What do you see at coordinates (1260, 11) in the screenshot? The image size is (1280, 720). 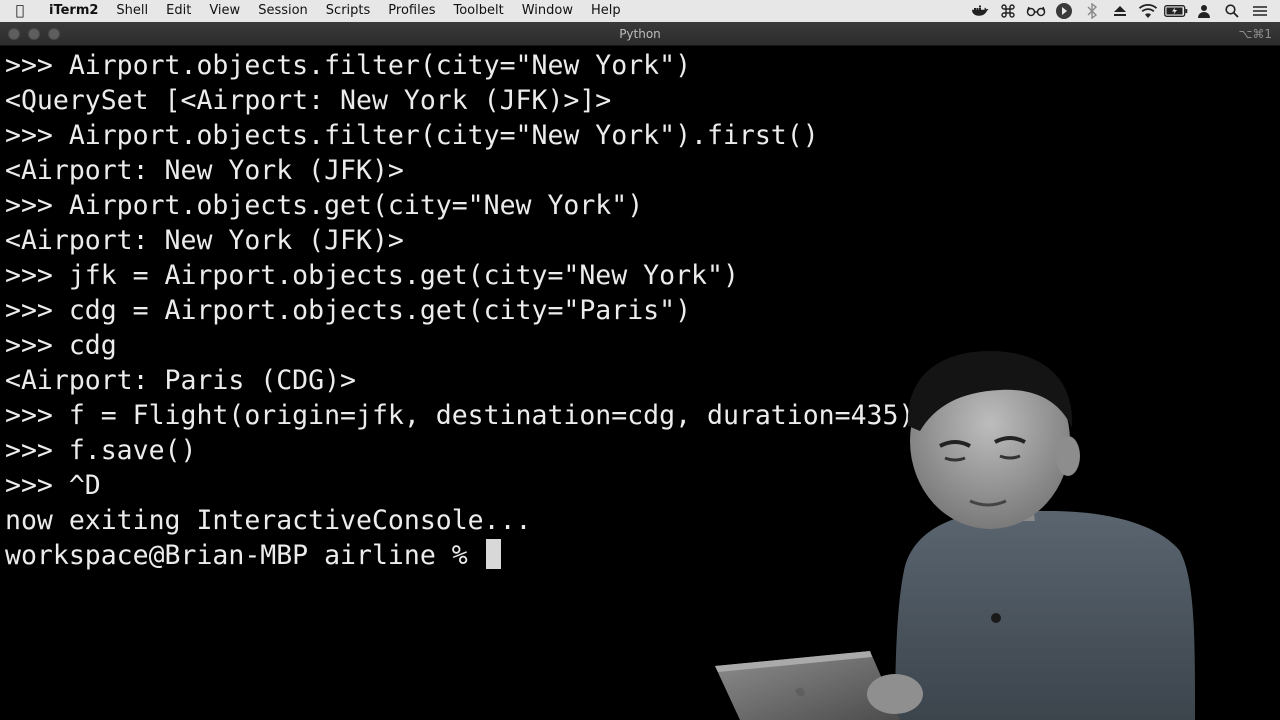 I see `control-center-icon` at bounding box center [1260, 11].